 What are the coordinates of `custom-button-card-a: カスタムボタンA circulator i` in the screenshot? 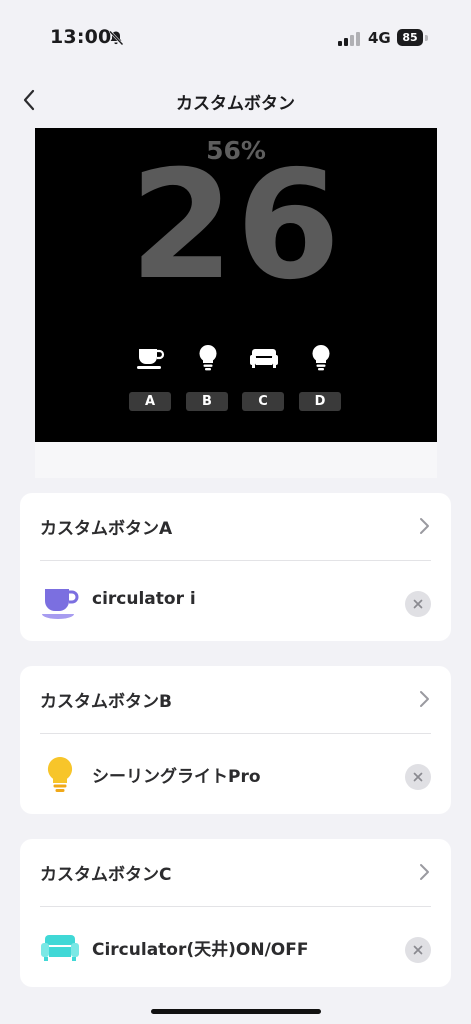 It's located at (235, 567).